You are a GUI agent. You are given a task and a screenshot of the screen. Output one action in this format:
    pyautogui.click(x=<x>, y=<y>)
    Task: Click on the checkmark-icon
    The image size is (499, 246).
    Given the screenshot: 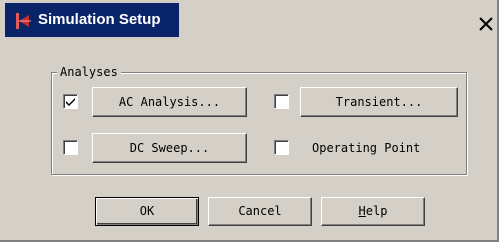 What is the action you would take?
    pyautogui.click(x=70, y=102)
    